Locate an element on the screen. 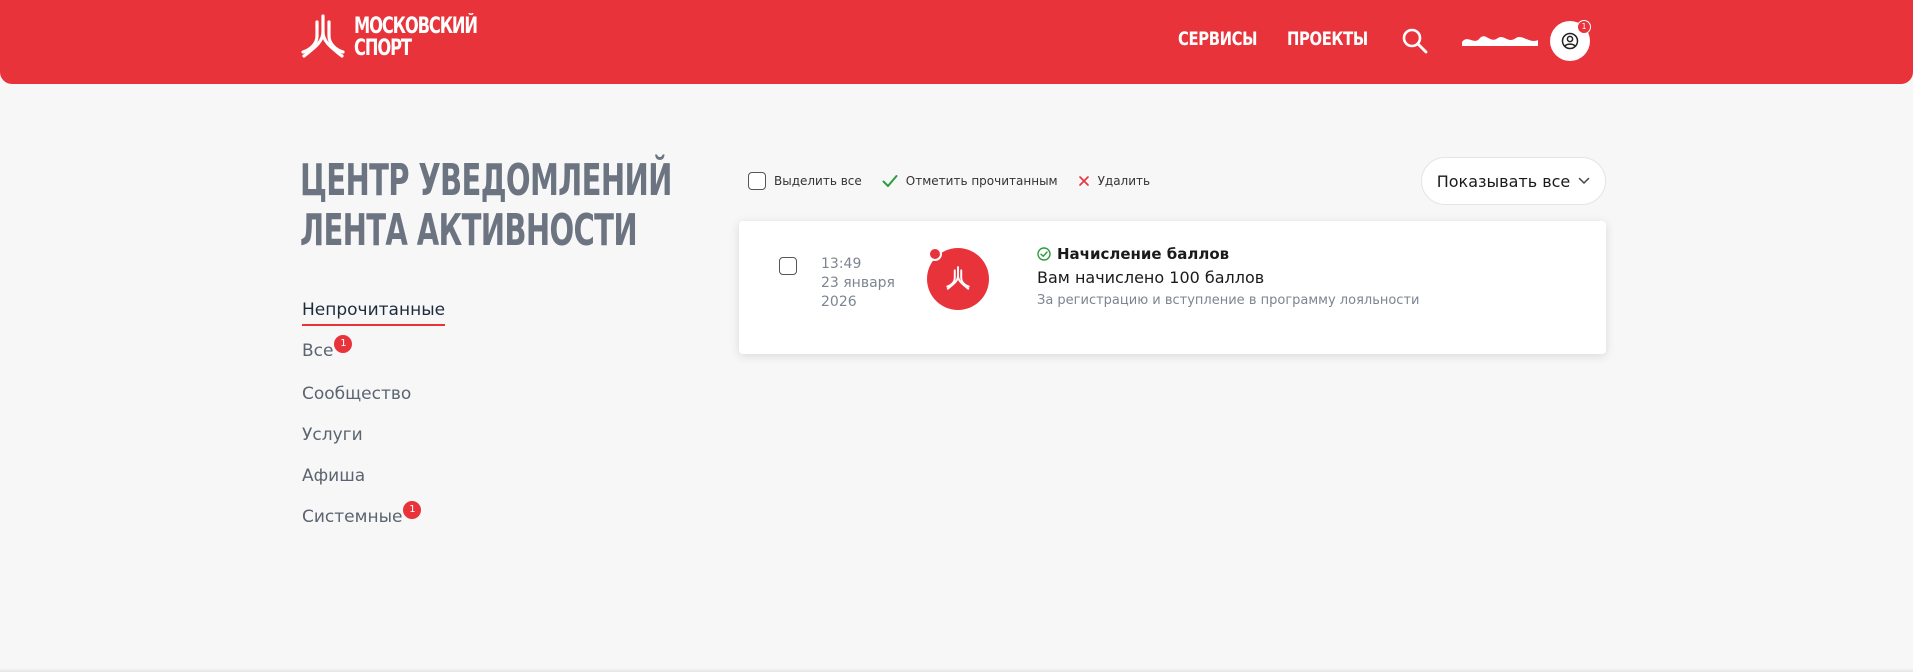 This screenshot has width=1913, height=672. filter-dropdown: Показывать все is located at coordinates (1513, 181).